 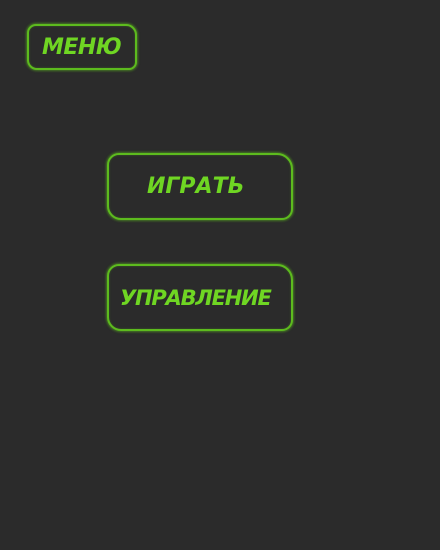 I want to click on controls-button: УПРАВЛЕНИЕ, so click(x=200, y=297).